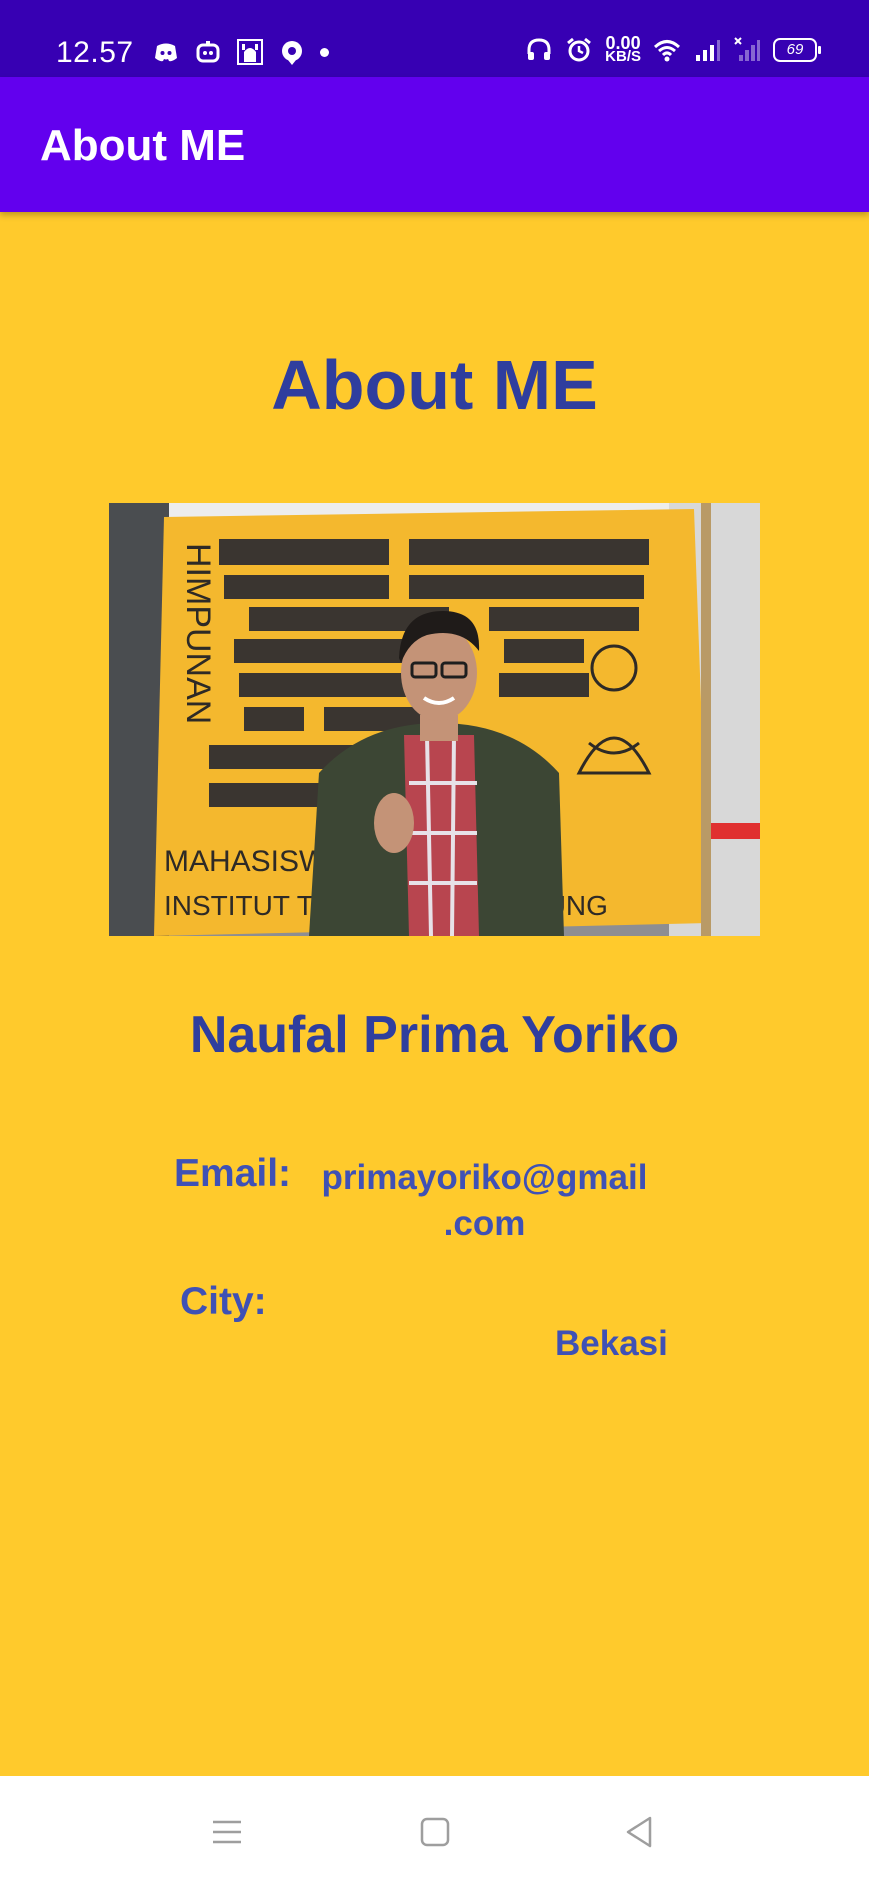 Image resolution: width=869 pixels, height=1883 pixels. I want to click on status-system-icons: 0.00 KB/S 69, so click(673, 49).